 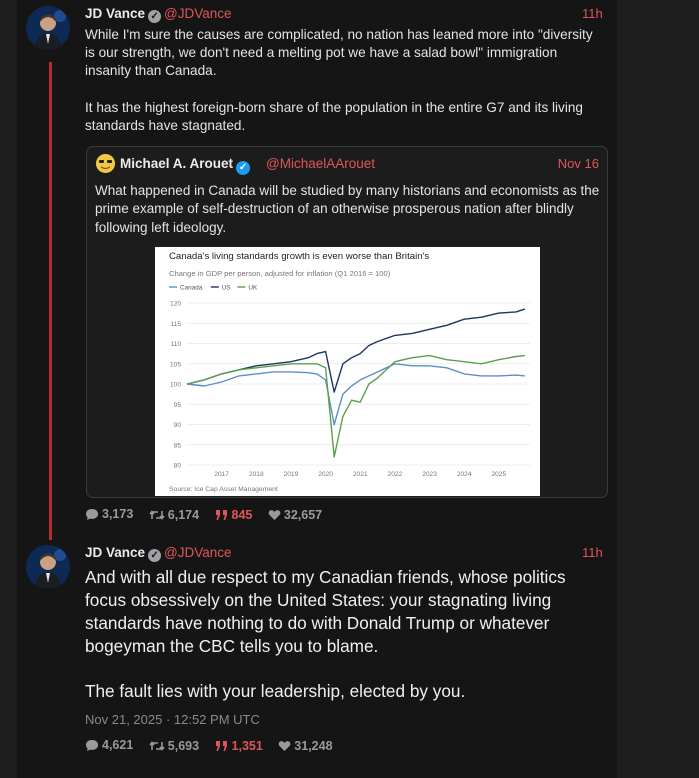 I want to click on x-tick-label: 2018, so click(x=256, y=474).